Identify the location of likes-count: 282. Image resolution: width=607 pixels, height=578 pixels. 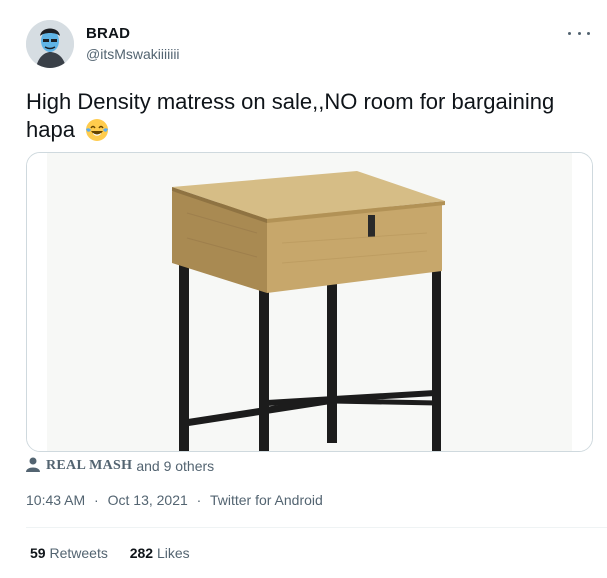
(141, 553).